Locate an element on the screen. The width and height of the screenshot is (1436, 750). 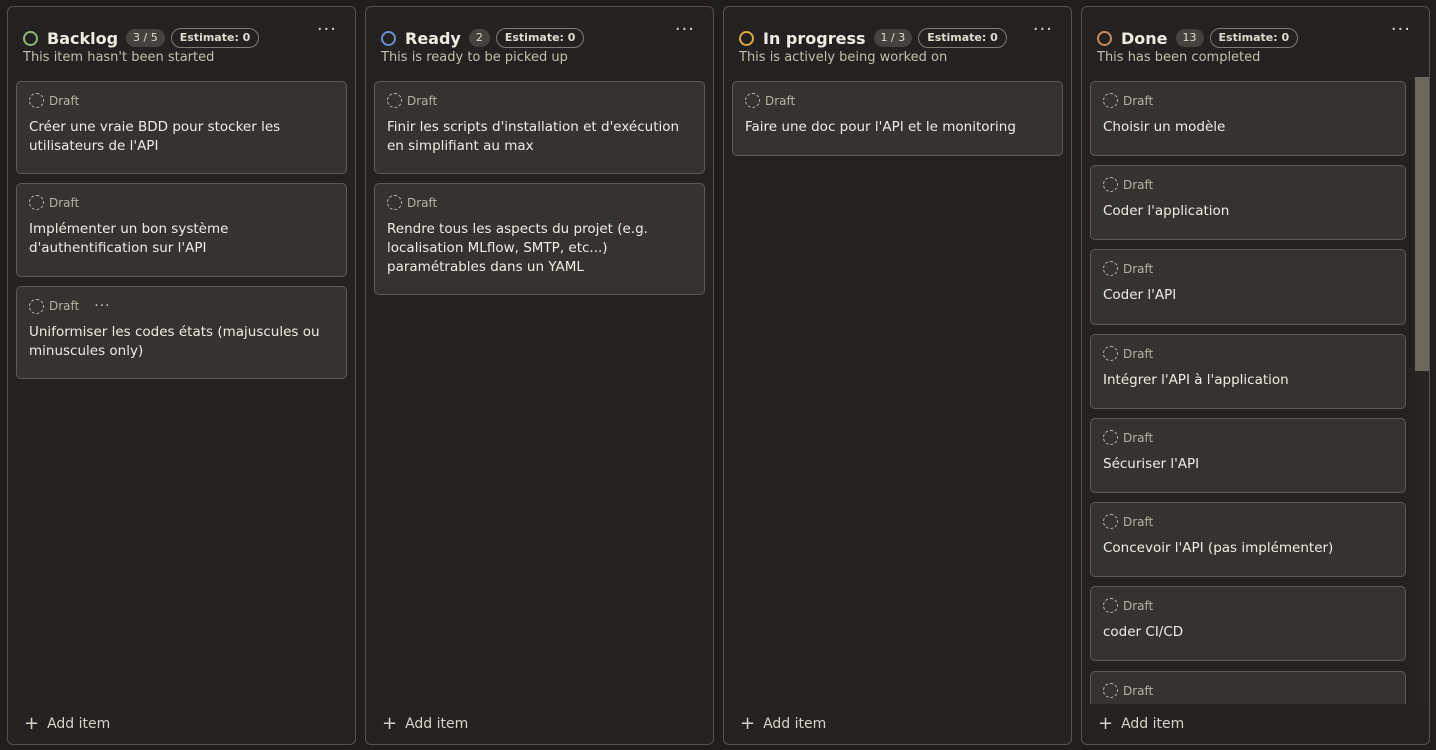
card-item: Draft Sécuriser l'API is located at coordinates (1248, 455).